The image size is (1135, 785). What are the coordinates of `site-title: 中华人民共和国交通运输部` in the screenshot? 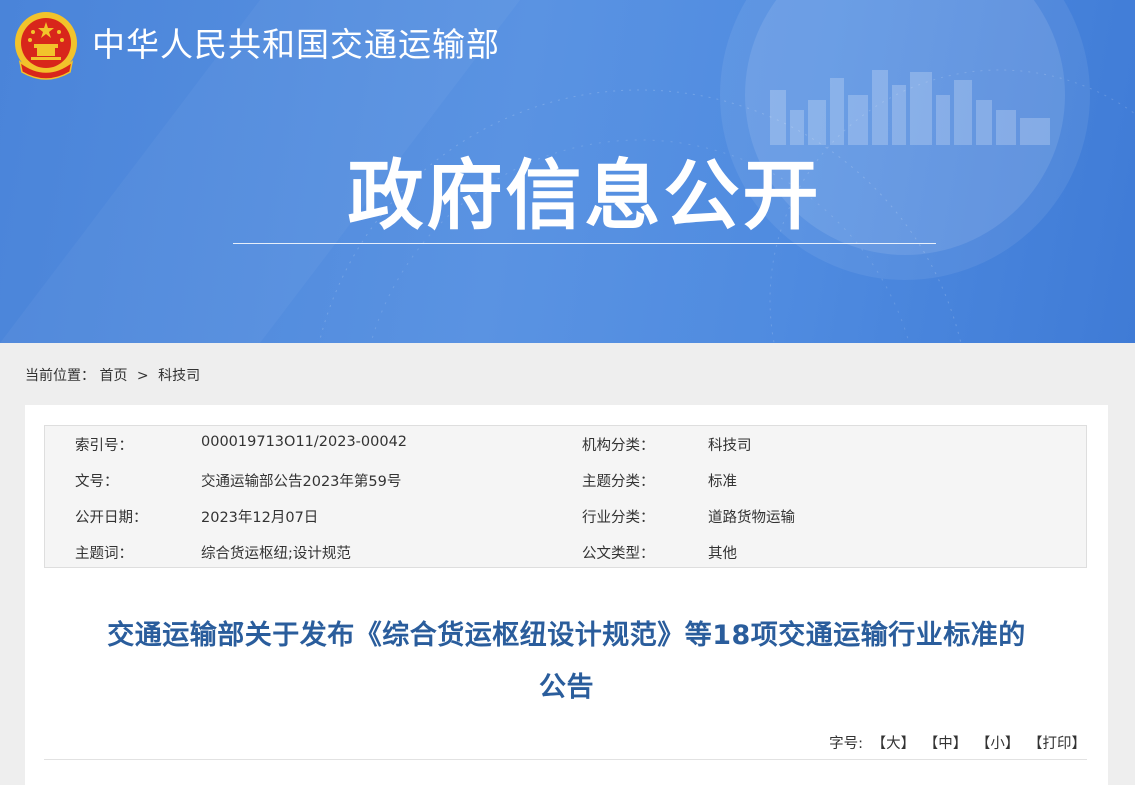 It's located at (296, 42).